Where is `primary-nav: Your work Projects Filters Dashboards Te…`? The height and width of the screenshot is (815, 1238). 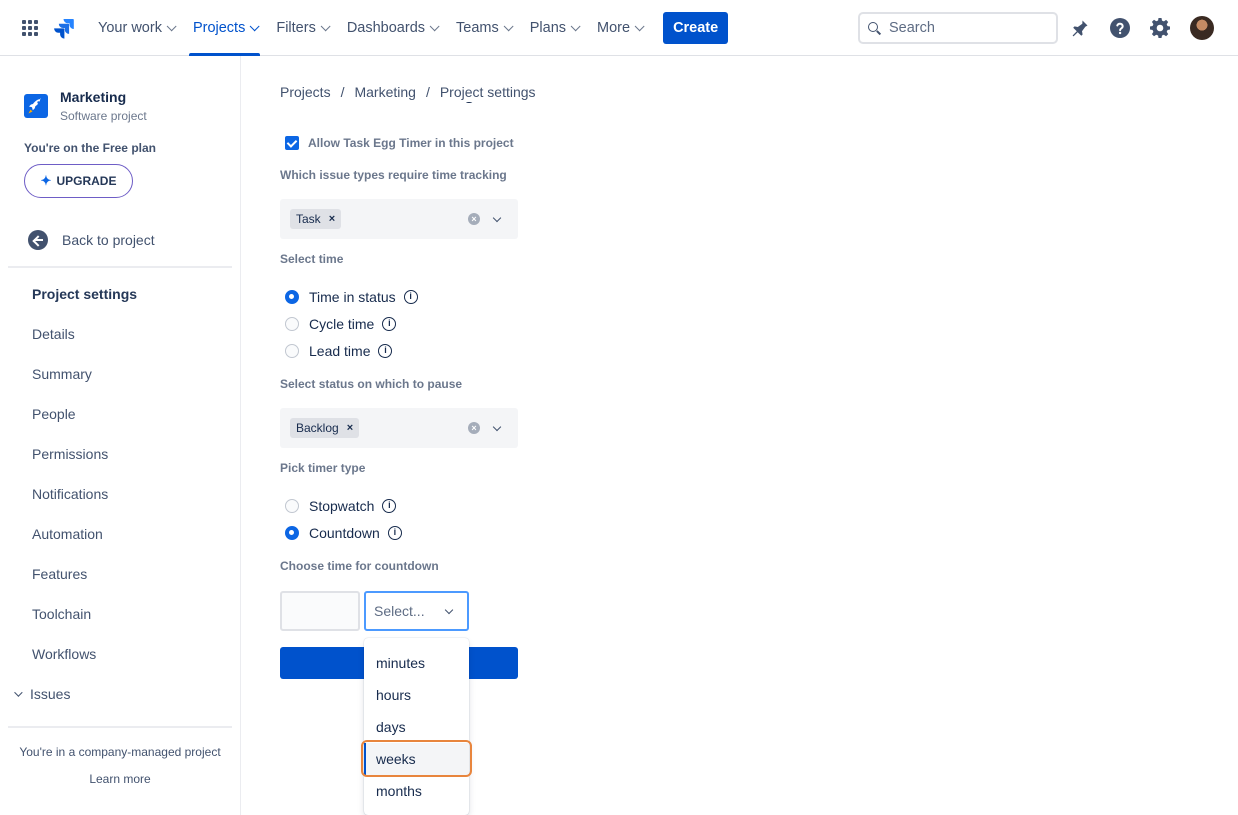
primary-nav: Your work Projects Filters Dashboards Te… is located at coordinates (408, 28).